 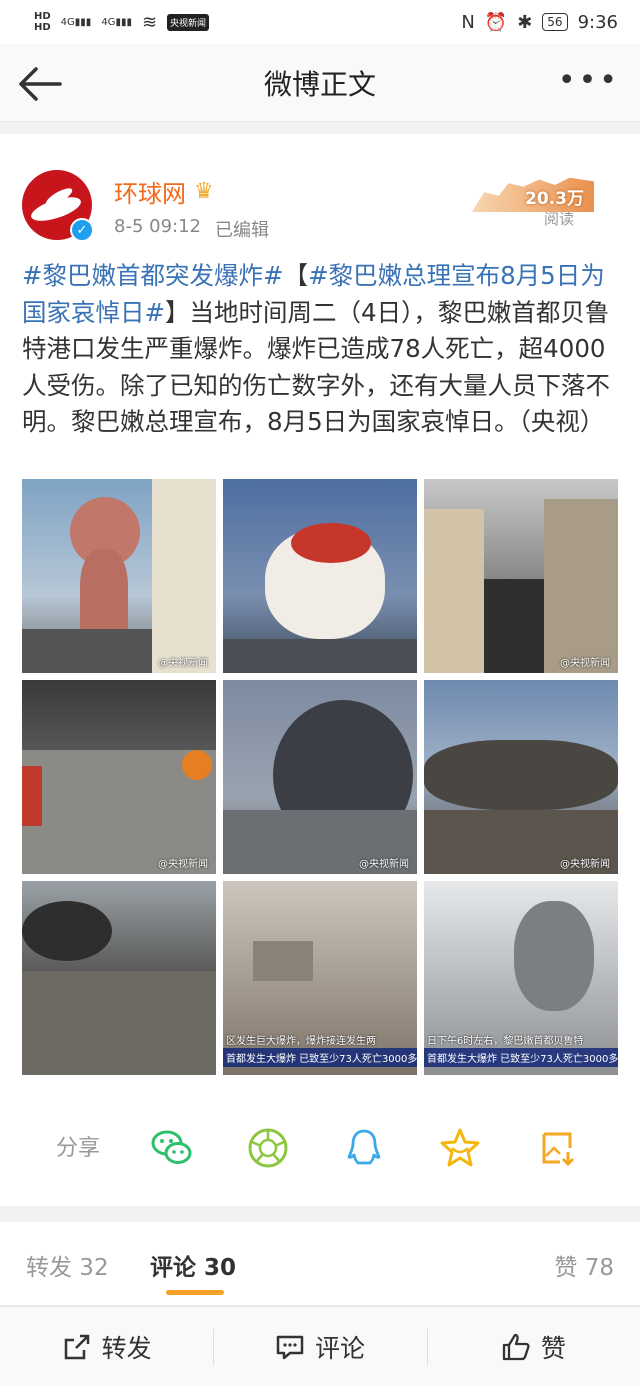 I want to click on status-left: HD HD 4G▮▮▮ 4G▮▮▮ ≋ 央视新闻, so click(x=122, y=22).